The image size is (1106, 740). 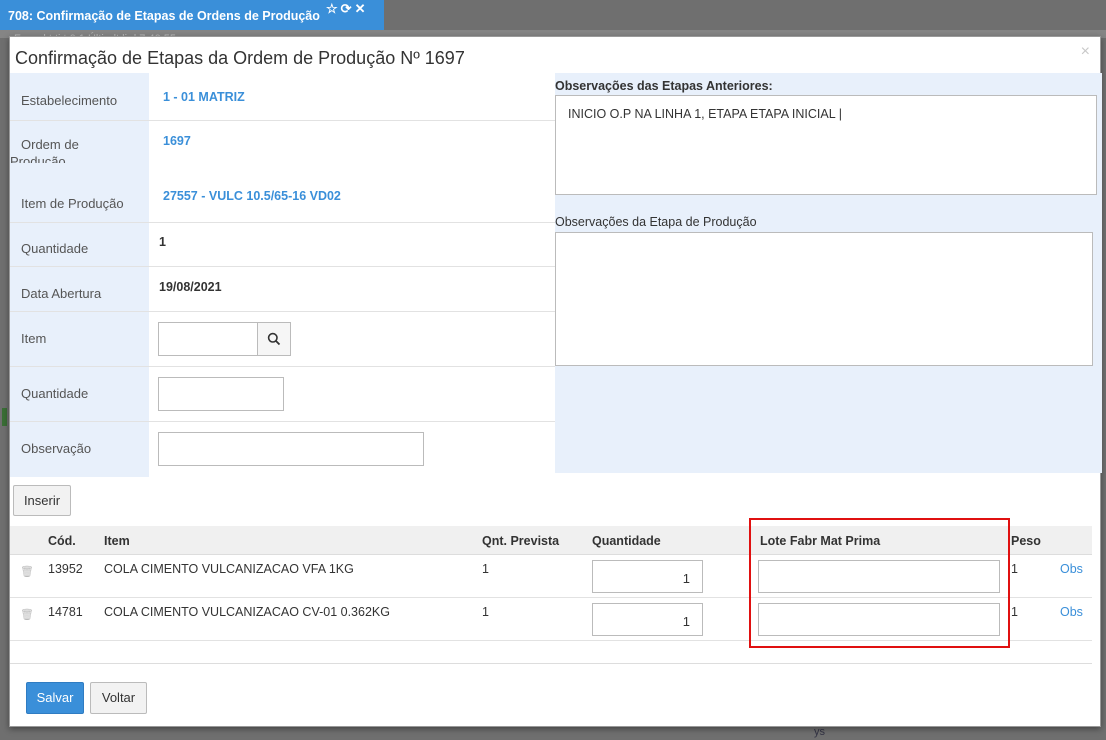 What do you see at coordinates (656, 222) in the screenshot?
I see `stage-observations-label: Observações da Etapa de Produção` at bounding box center [656, 222].